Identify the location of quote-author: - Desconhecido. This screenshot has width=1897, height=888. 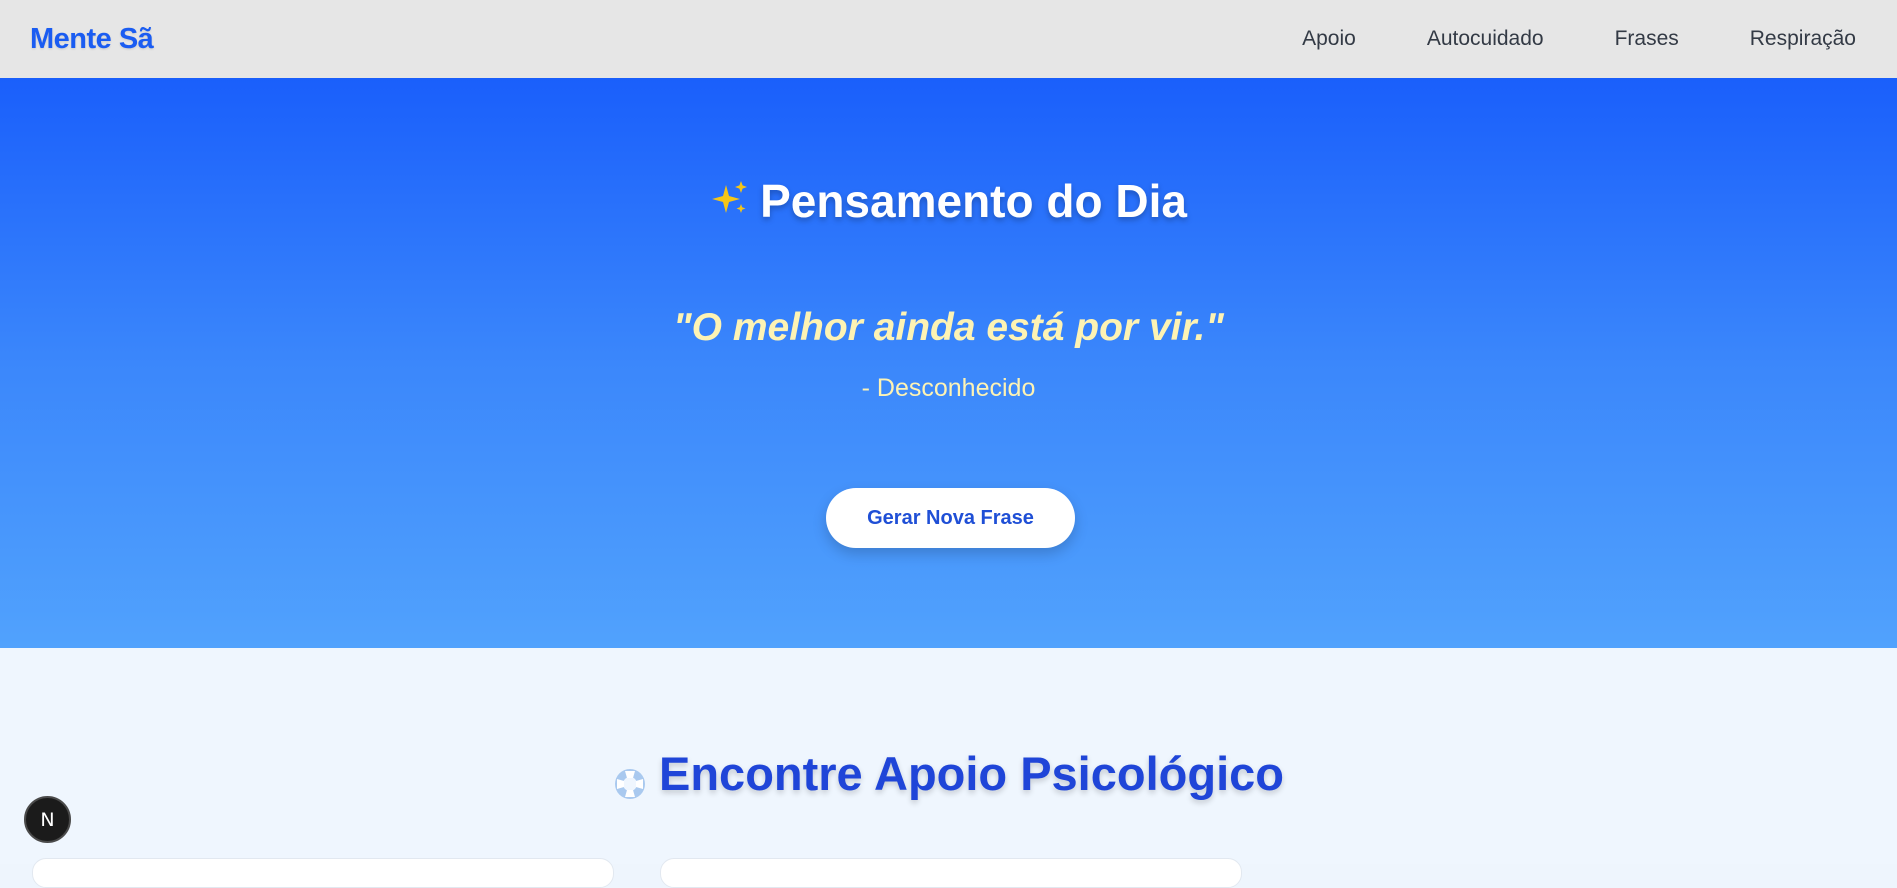
(948, 388).